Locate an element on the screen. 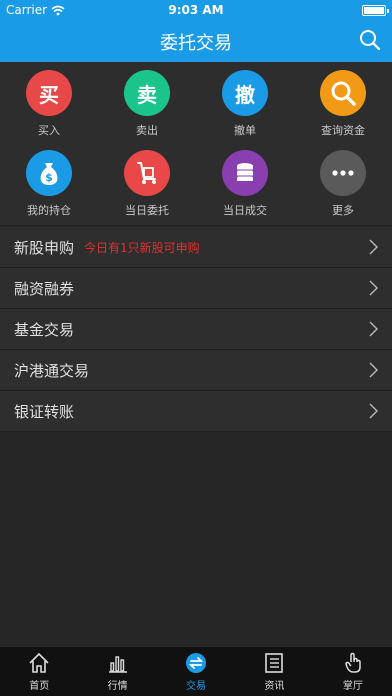 This screenshot has height=696, width=392. nav-bar: 委托交易 is located at coordinates (196, 41).